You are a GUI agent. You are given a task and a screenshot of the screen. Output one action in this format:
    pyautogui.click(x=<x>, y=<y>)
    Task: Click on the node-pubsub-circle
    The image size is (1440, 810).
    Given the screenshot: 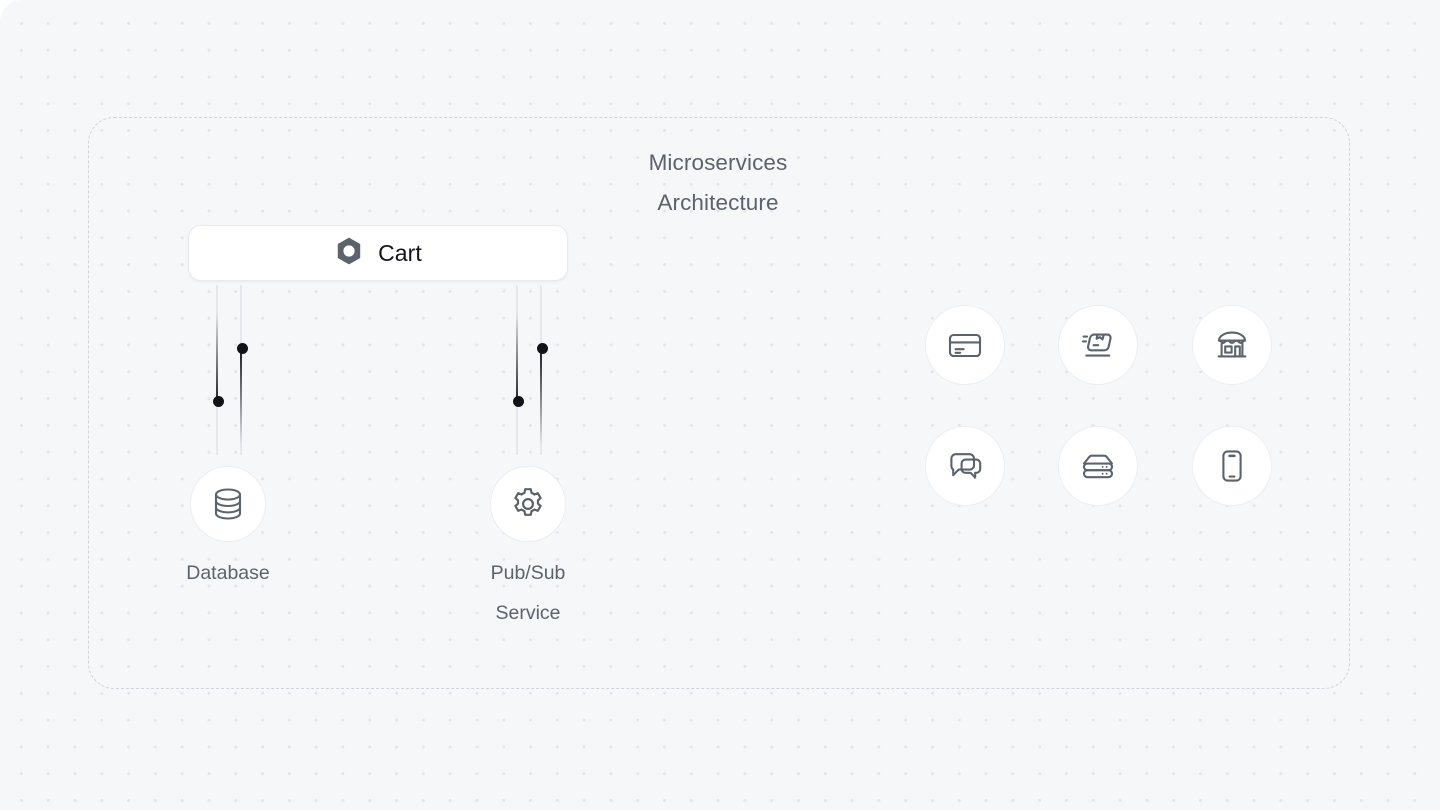 What is the action you would take?
    pyautogui.click(x=528, y=504)
    